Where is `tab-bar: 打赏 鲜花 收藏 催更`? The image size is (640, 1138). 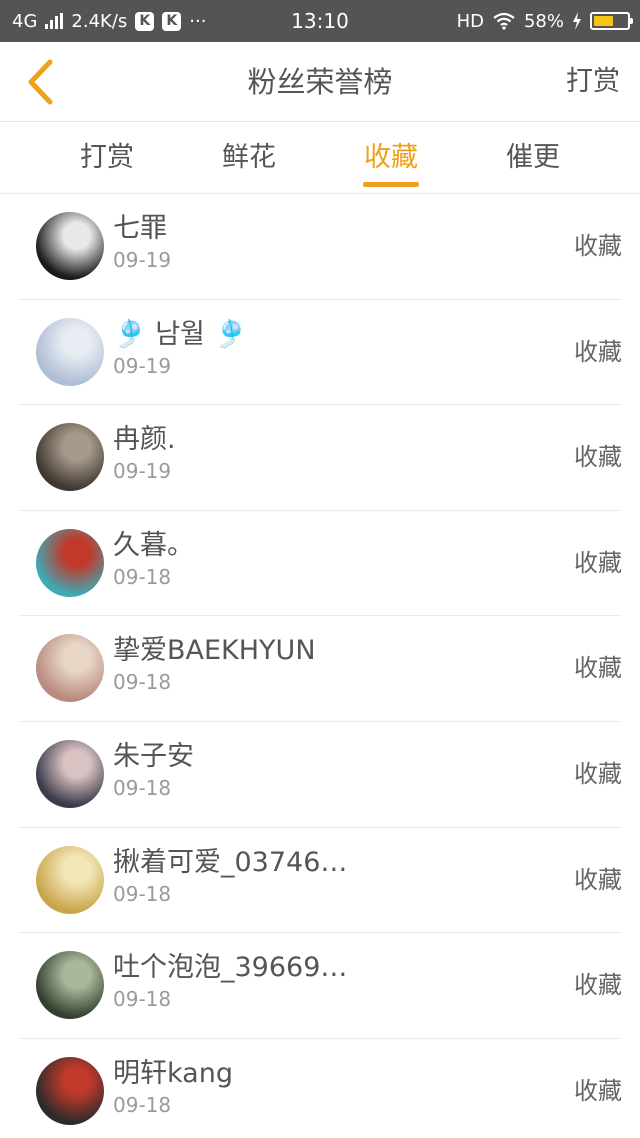 tab-bar: 打赏 鲜花 收藏 催更 is located at coordinates (320, 158).